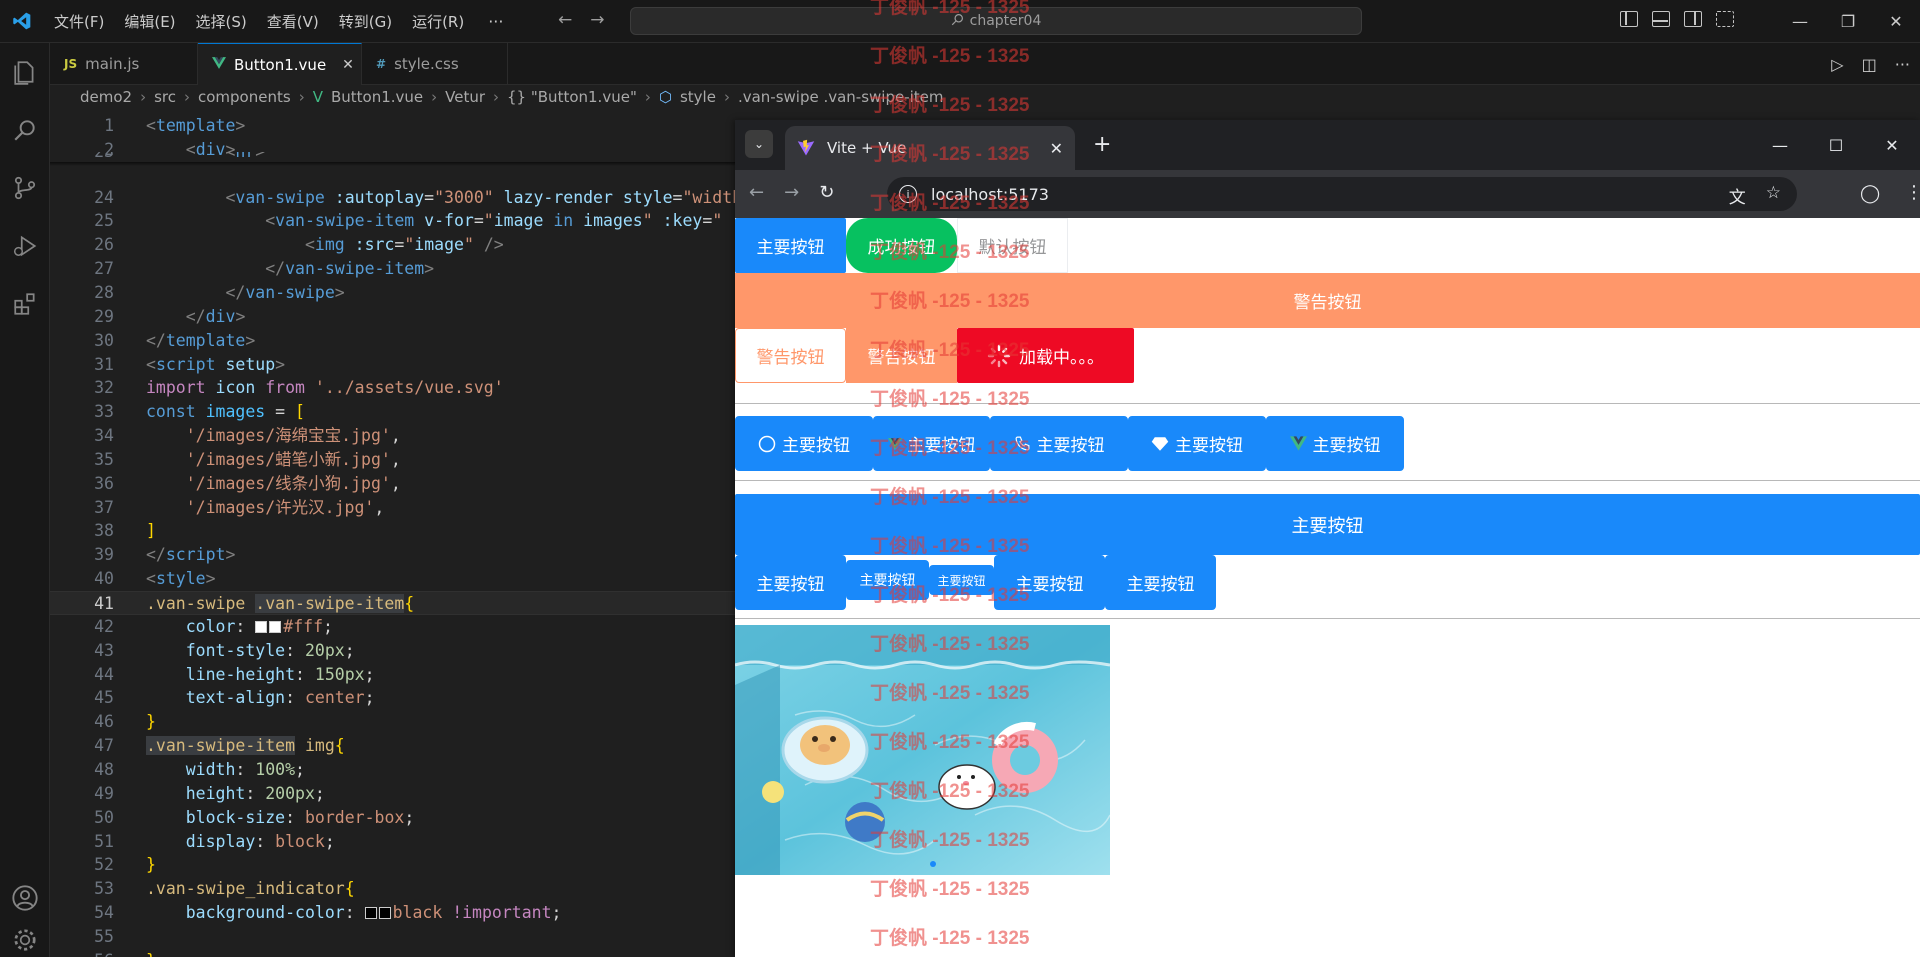  Describe the element at coordinates (1848, 21) in the screenshot. I see `restore-icon: ❐` at that location.